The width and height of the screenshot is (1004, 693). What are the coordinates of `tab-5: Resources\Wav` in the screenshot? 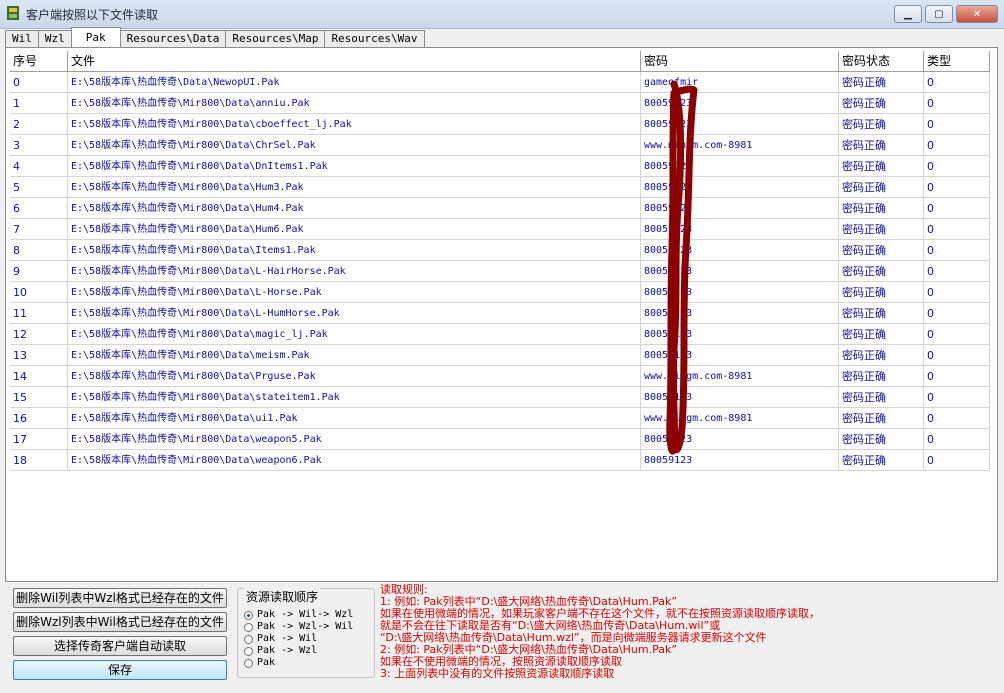 It's located at (374, 38).